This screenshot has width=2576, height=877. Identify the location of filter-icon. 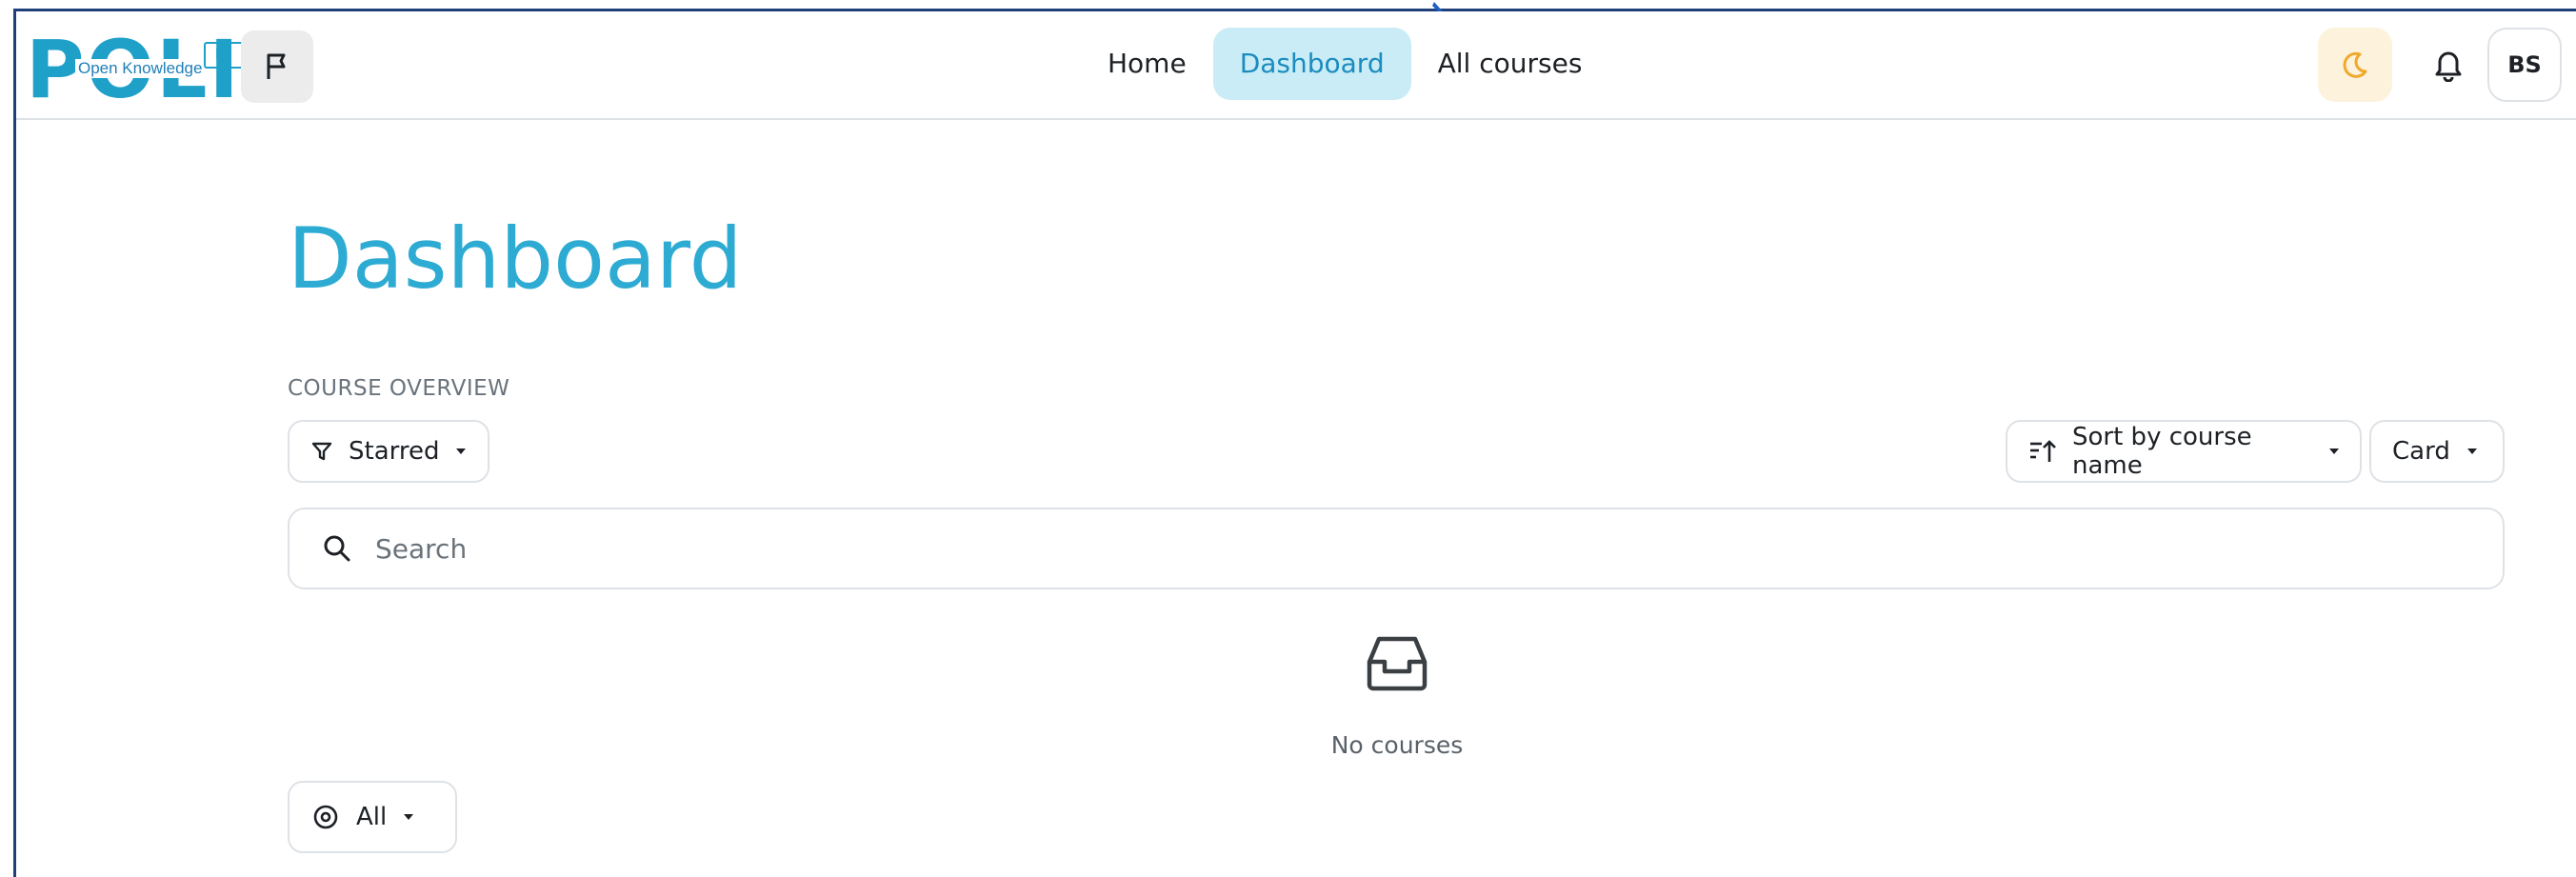
(322, 451).